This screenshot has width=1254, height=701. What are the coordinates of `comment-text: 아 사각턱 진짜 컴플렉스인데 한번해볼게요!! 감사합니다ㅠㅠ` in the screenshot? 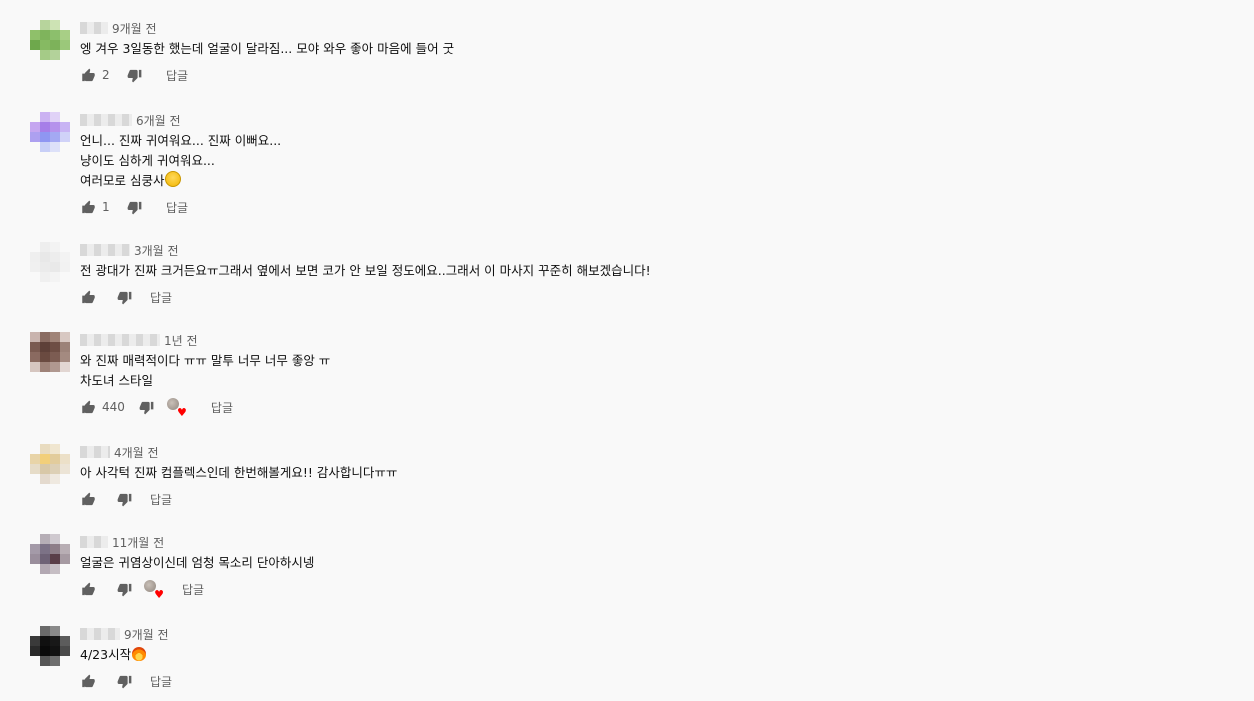 It's located at (239, 472).